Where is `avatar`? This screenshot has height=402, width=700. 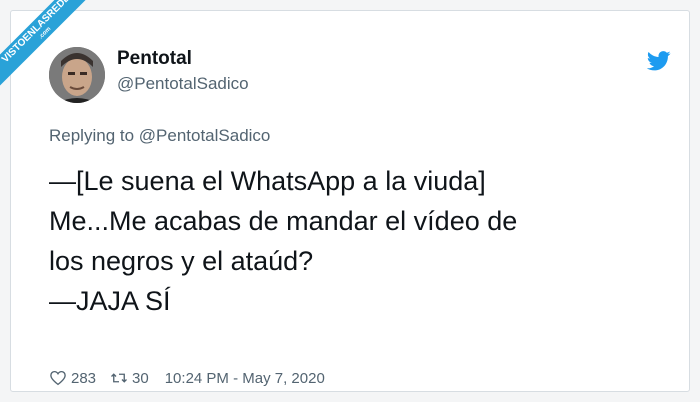 avatar is located at coordinates (77, 75).